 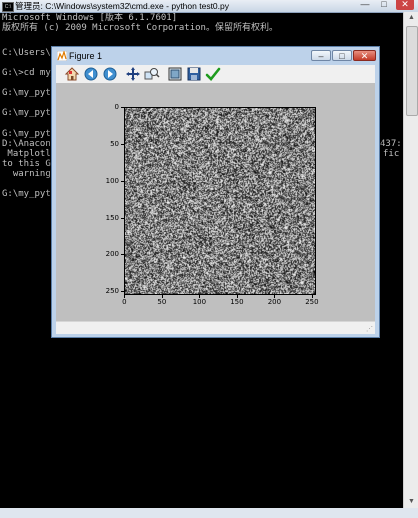 What do you see at coordinates (364, 55) in the screenshot?
I see `figure-close-button: ✕` at bounding box center [364, 55].